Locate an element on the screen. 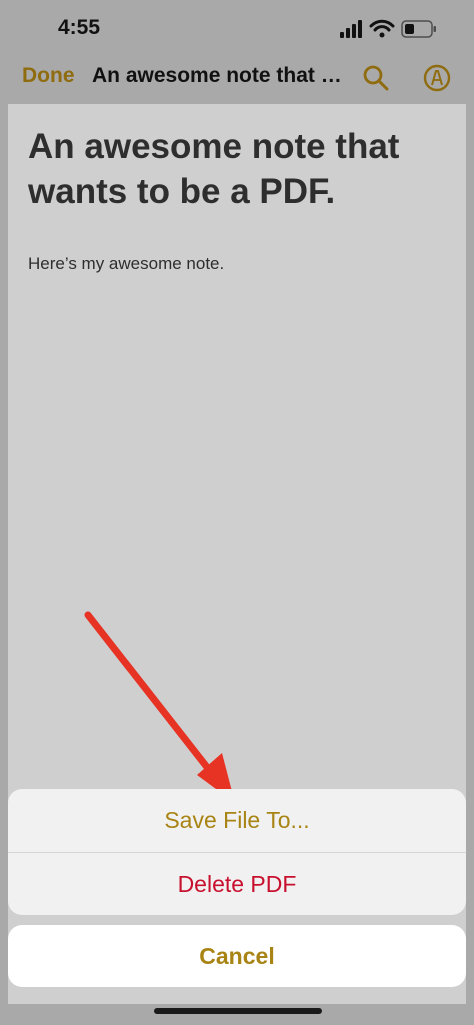  done-button: Done is located at coordinates (48, 76).